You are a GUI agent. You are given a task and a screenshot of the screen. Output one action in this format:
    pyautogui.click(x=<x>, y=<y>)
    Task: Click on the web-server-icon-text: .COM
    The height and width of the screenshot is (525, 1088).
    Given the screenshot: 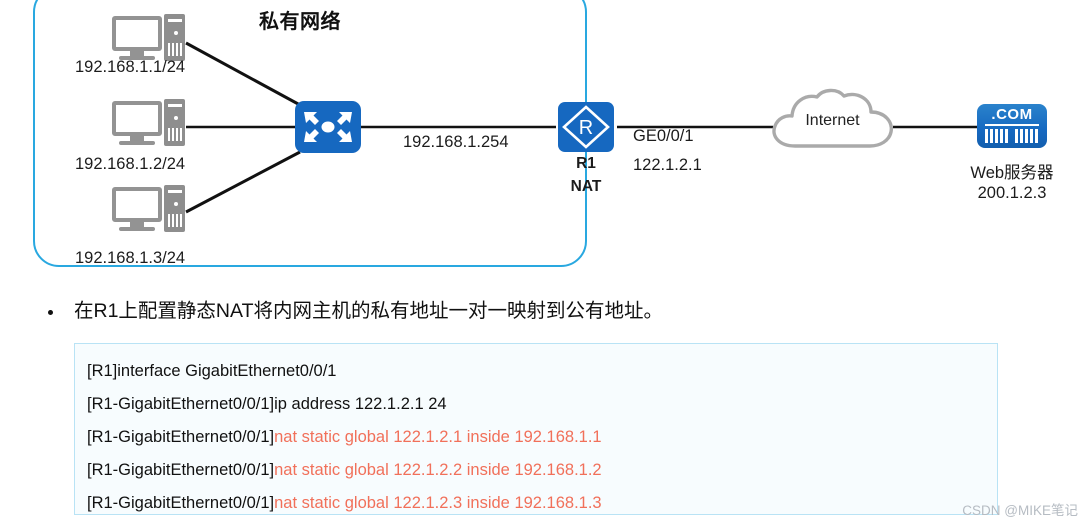 What is the action you would take?
    pyautogui.click(x=1012, y=114)
    